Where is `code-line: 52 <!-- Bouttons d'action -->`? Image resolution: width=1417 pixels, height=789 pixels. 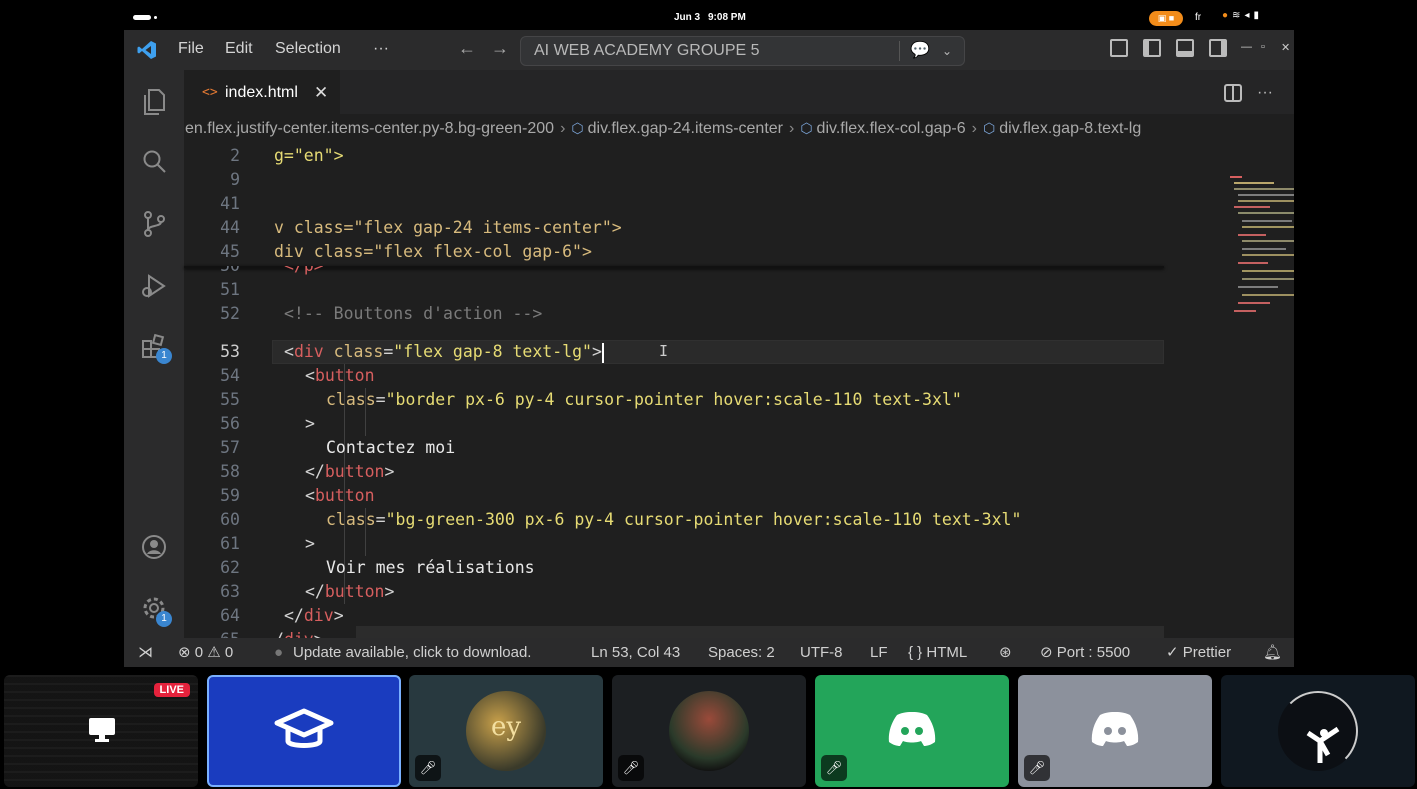 code-line: 52 <!-- Bouttons d'action --> is located at coordinates (679, 314).